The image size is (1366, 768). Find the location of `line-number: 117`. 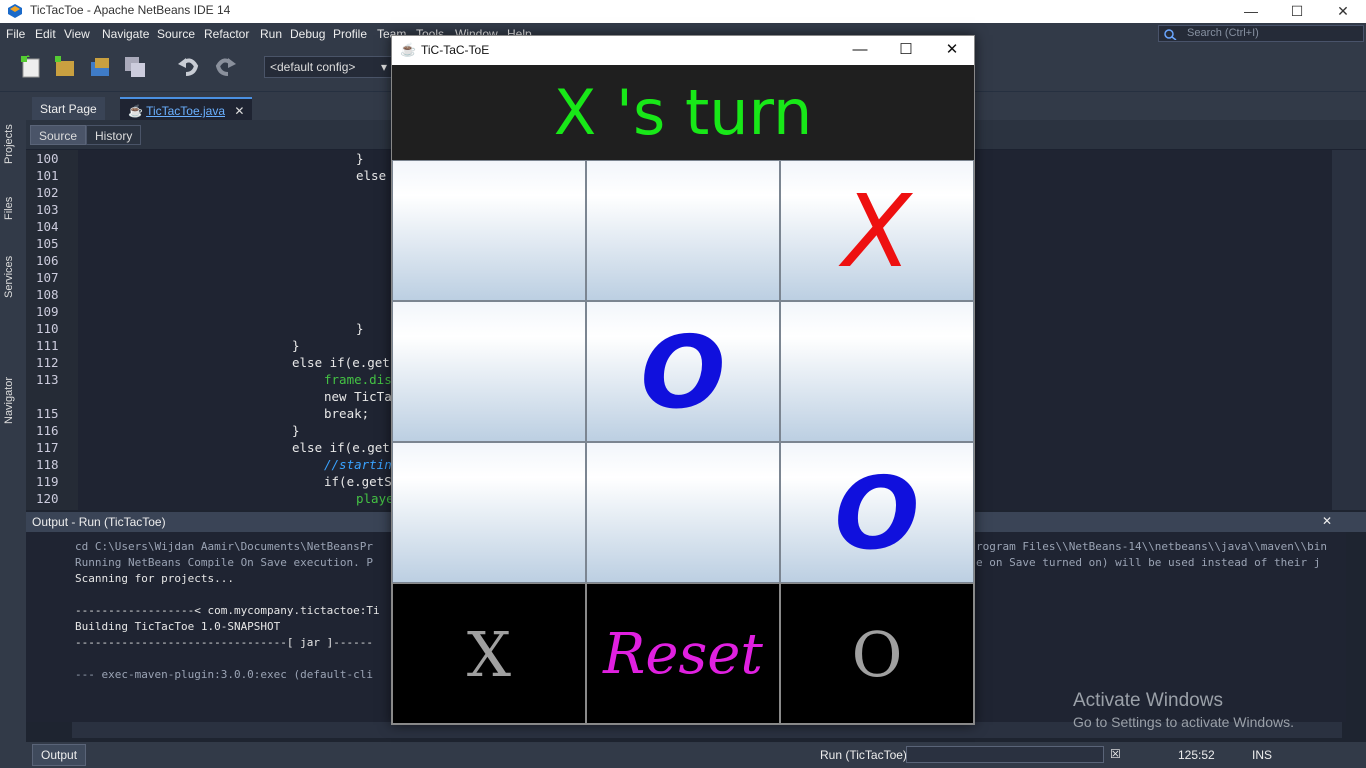

line-number: 117 is located at coordinates (47, 447).